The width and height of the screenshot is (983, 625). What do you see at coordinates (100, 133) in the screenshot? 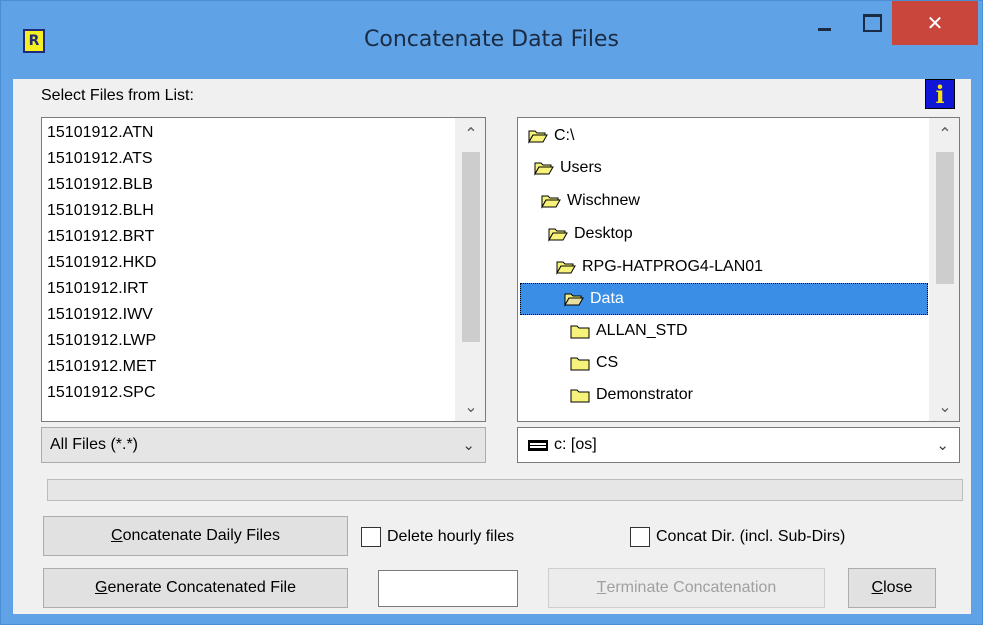
I see `list-item: 15101912.ATN` at bounding box center [100, 133].